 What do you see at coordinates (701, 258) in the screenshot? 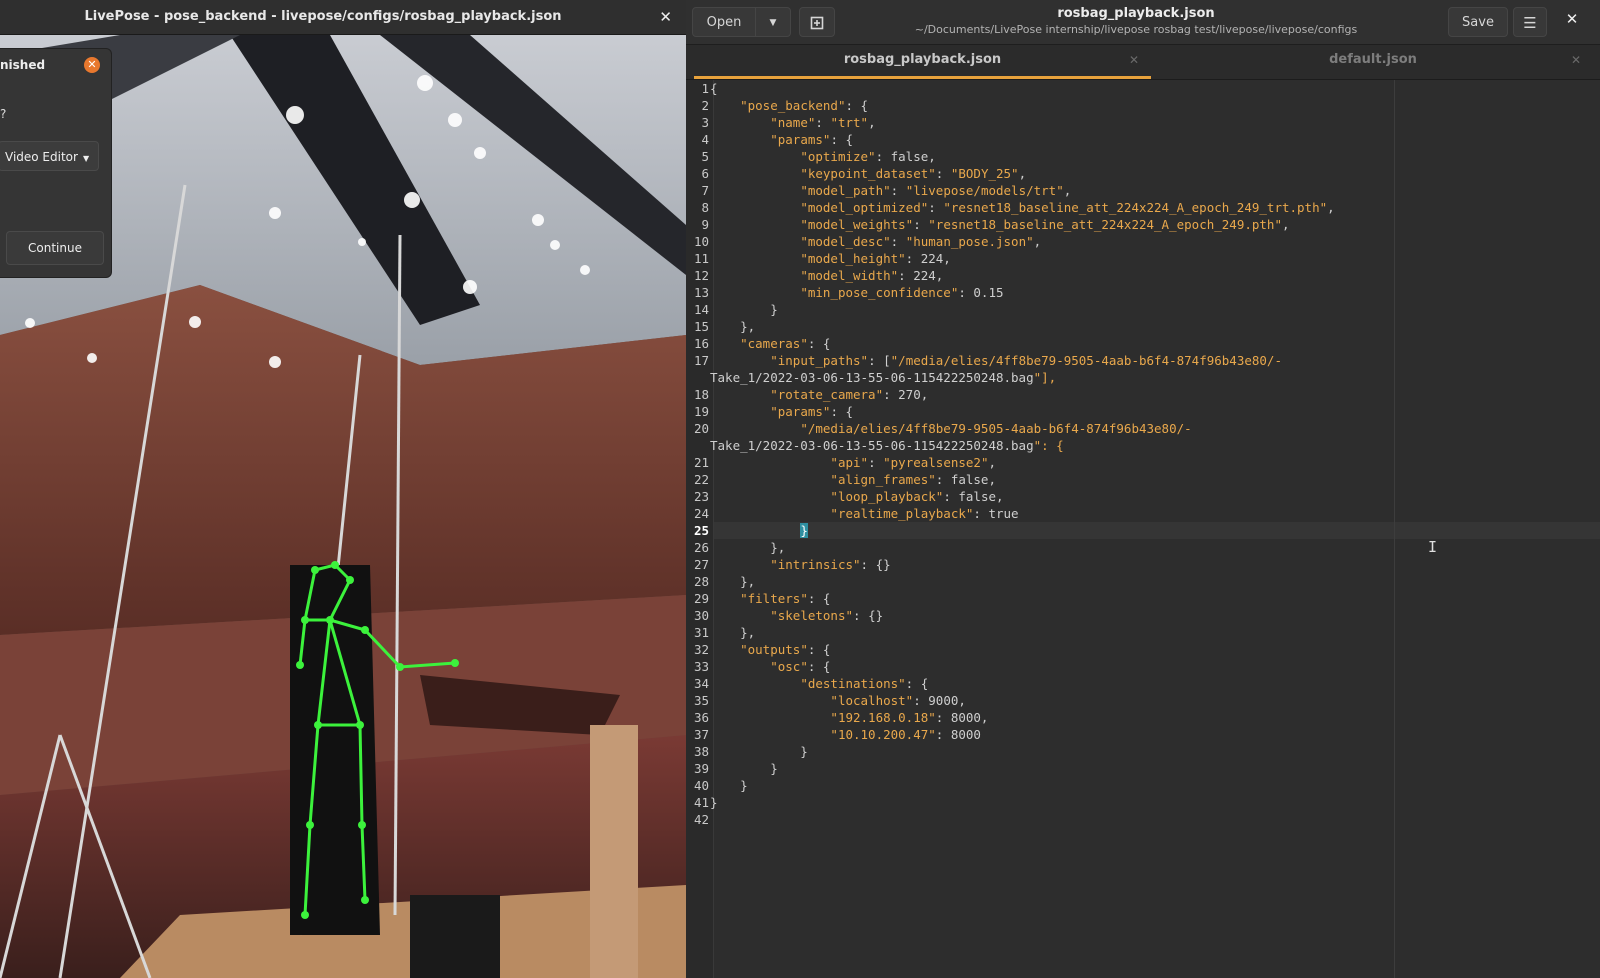
I see `line-number: 11` at bounding box center [701, 258].